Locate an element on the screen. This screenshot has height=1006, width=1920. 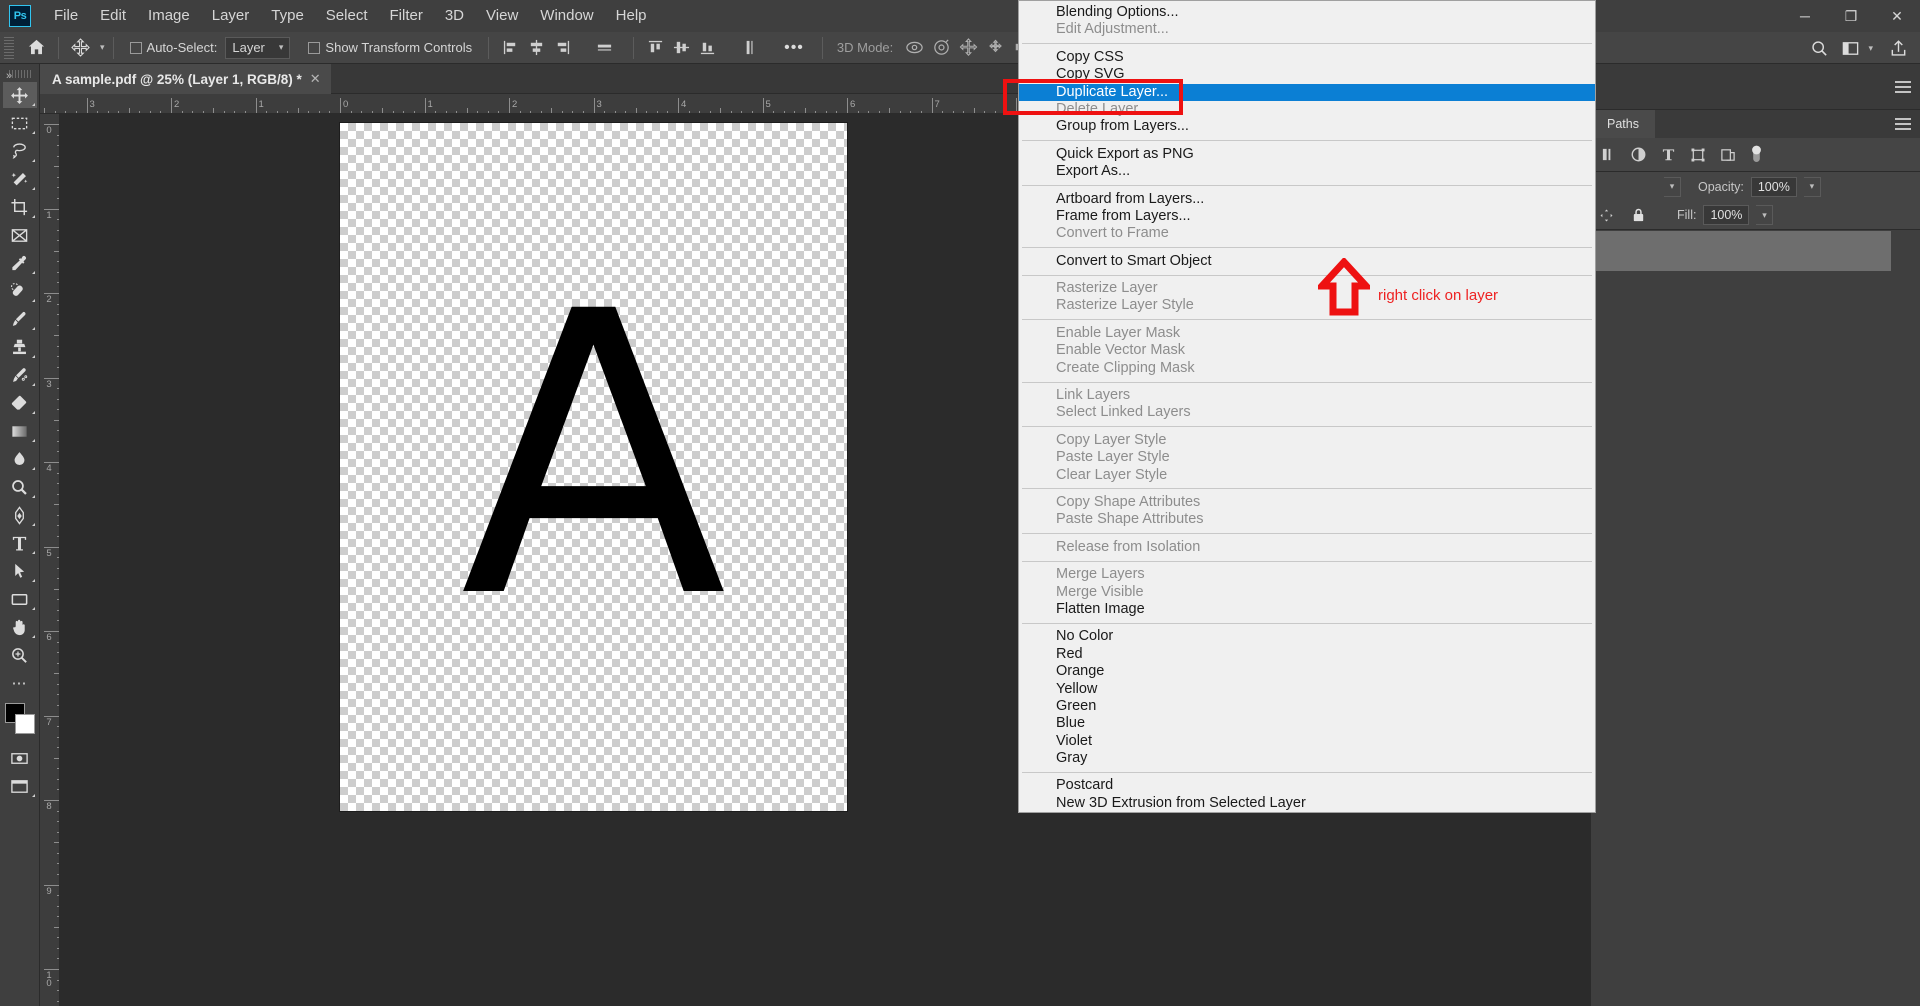
zoom-tool is located at coordinates (20, 655).